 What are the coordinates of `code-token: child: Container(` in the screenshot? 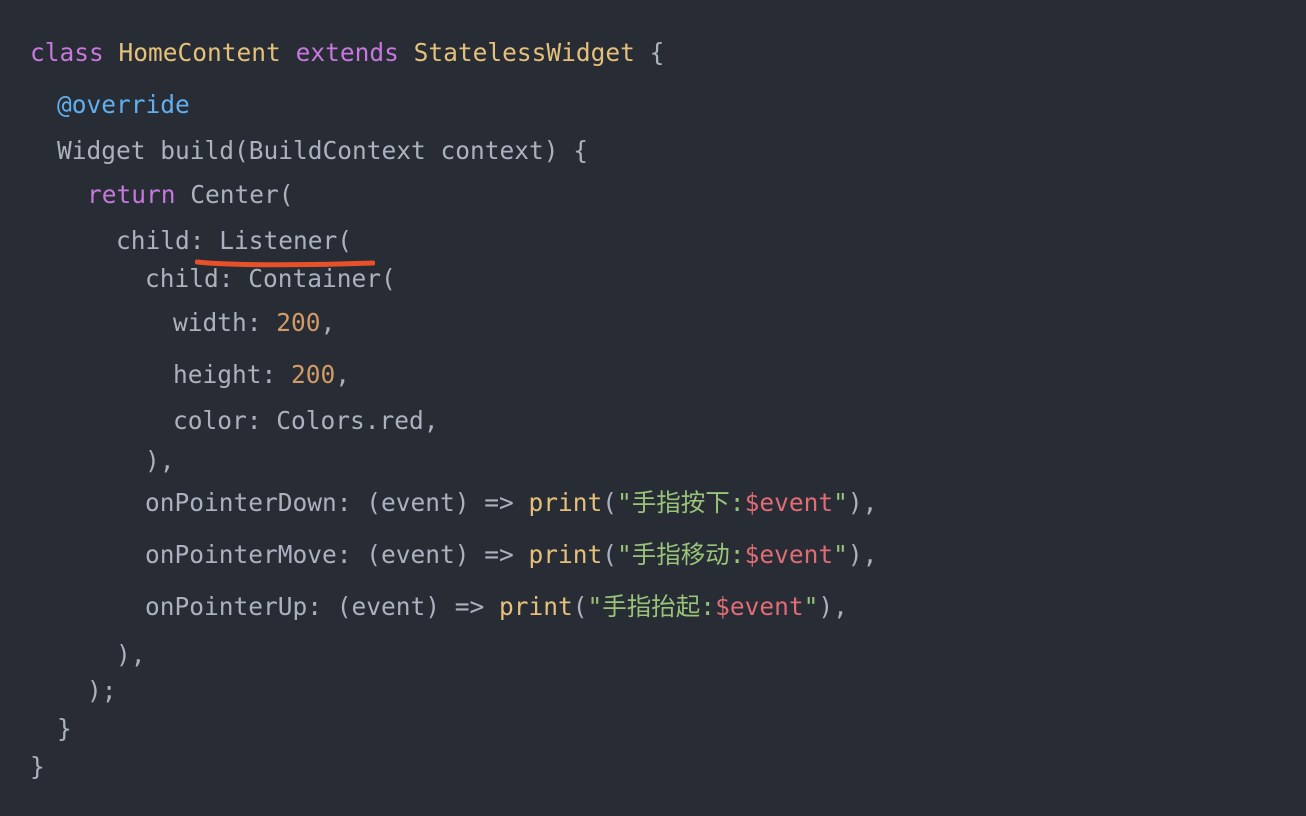 It's located at (270, 278).